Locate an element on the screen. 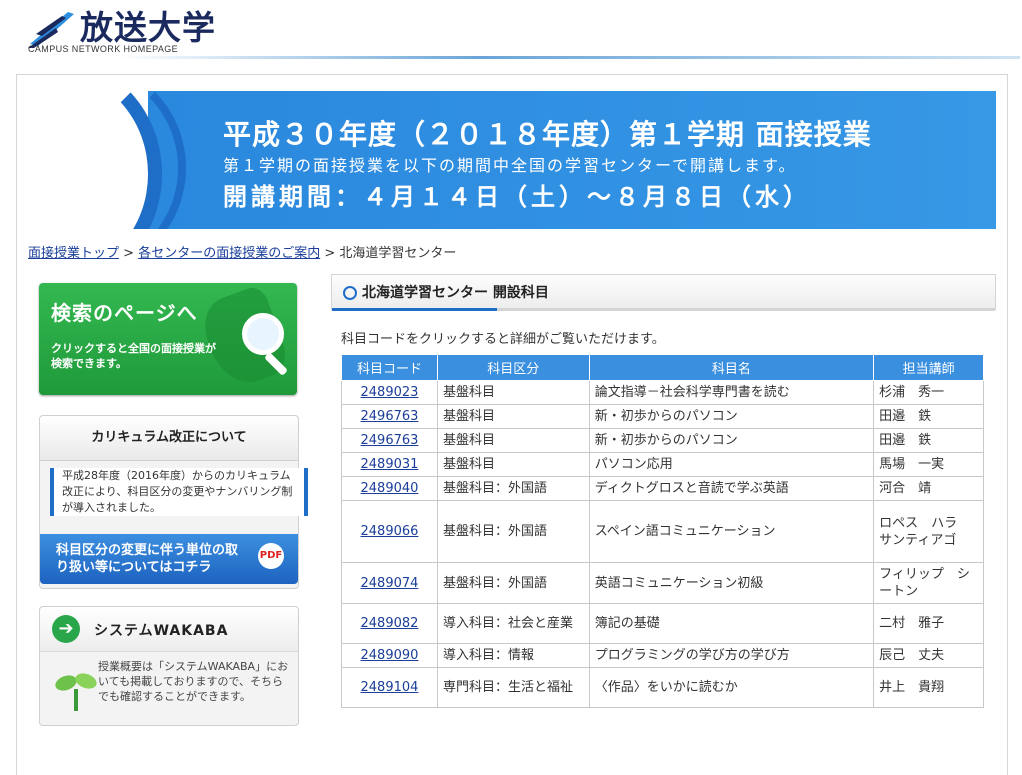 The height and width of the screenshot is (775, 1022). search-banner-title: 検索のページへ is located at coordinates (124, 313).